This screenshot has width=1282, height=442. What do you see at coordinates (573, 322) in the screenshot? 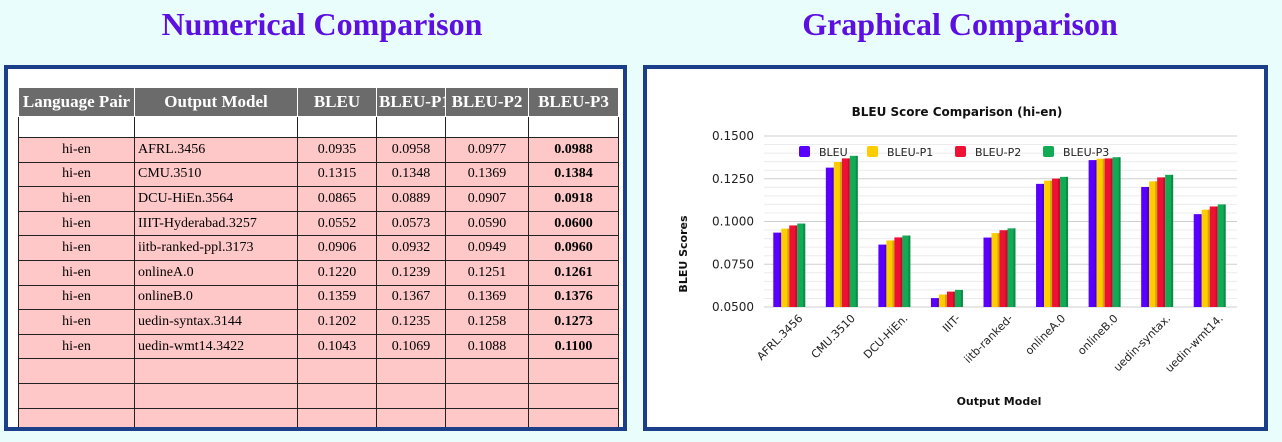
I see `table-cell: 0.1273` at bounding box center [573, 322].